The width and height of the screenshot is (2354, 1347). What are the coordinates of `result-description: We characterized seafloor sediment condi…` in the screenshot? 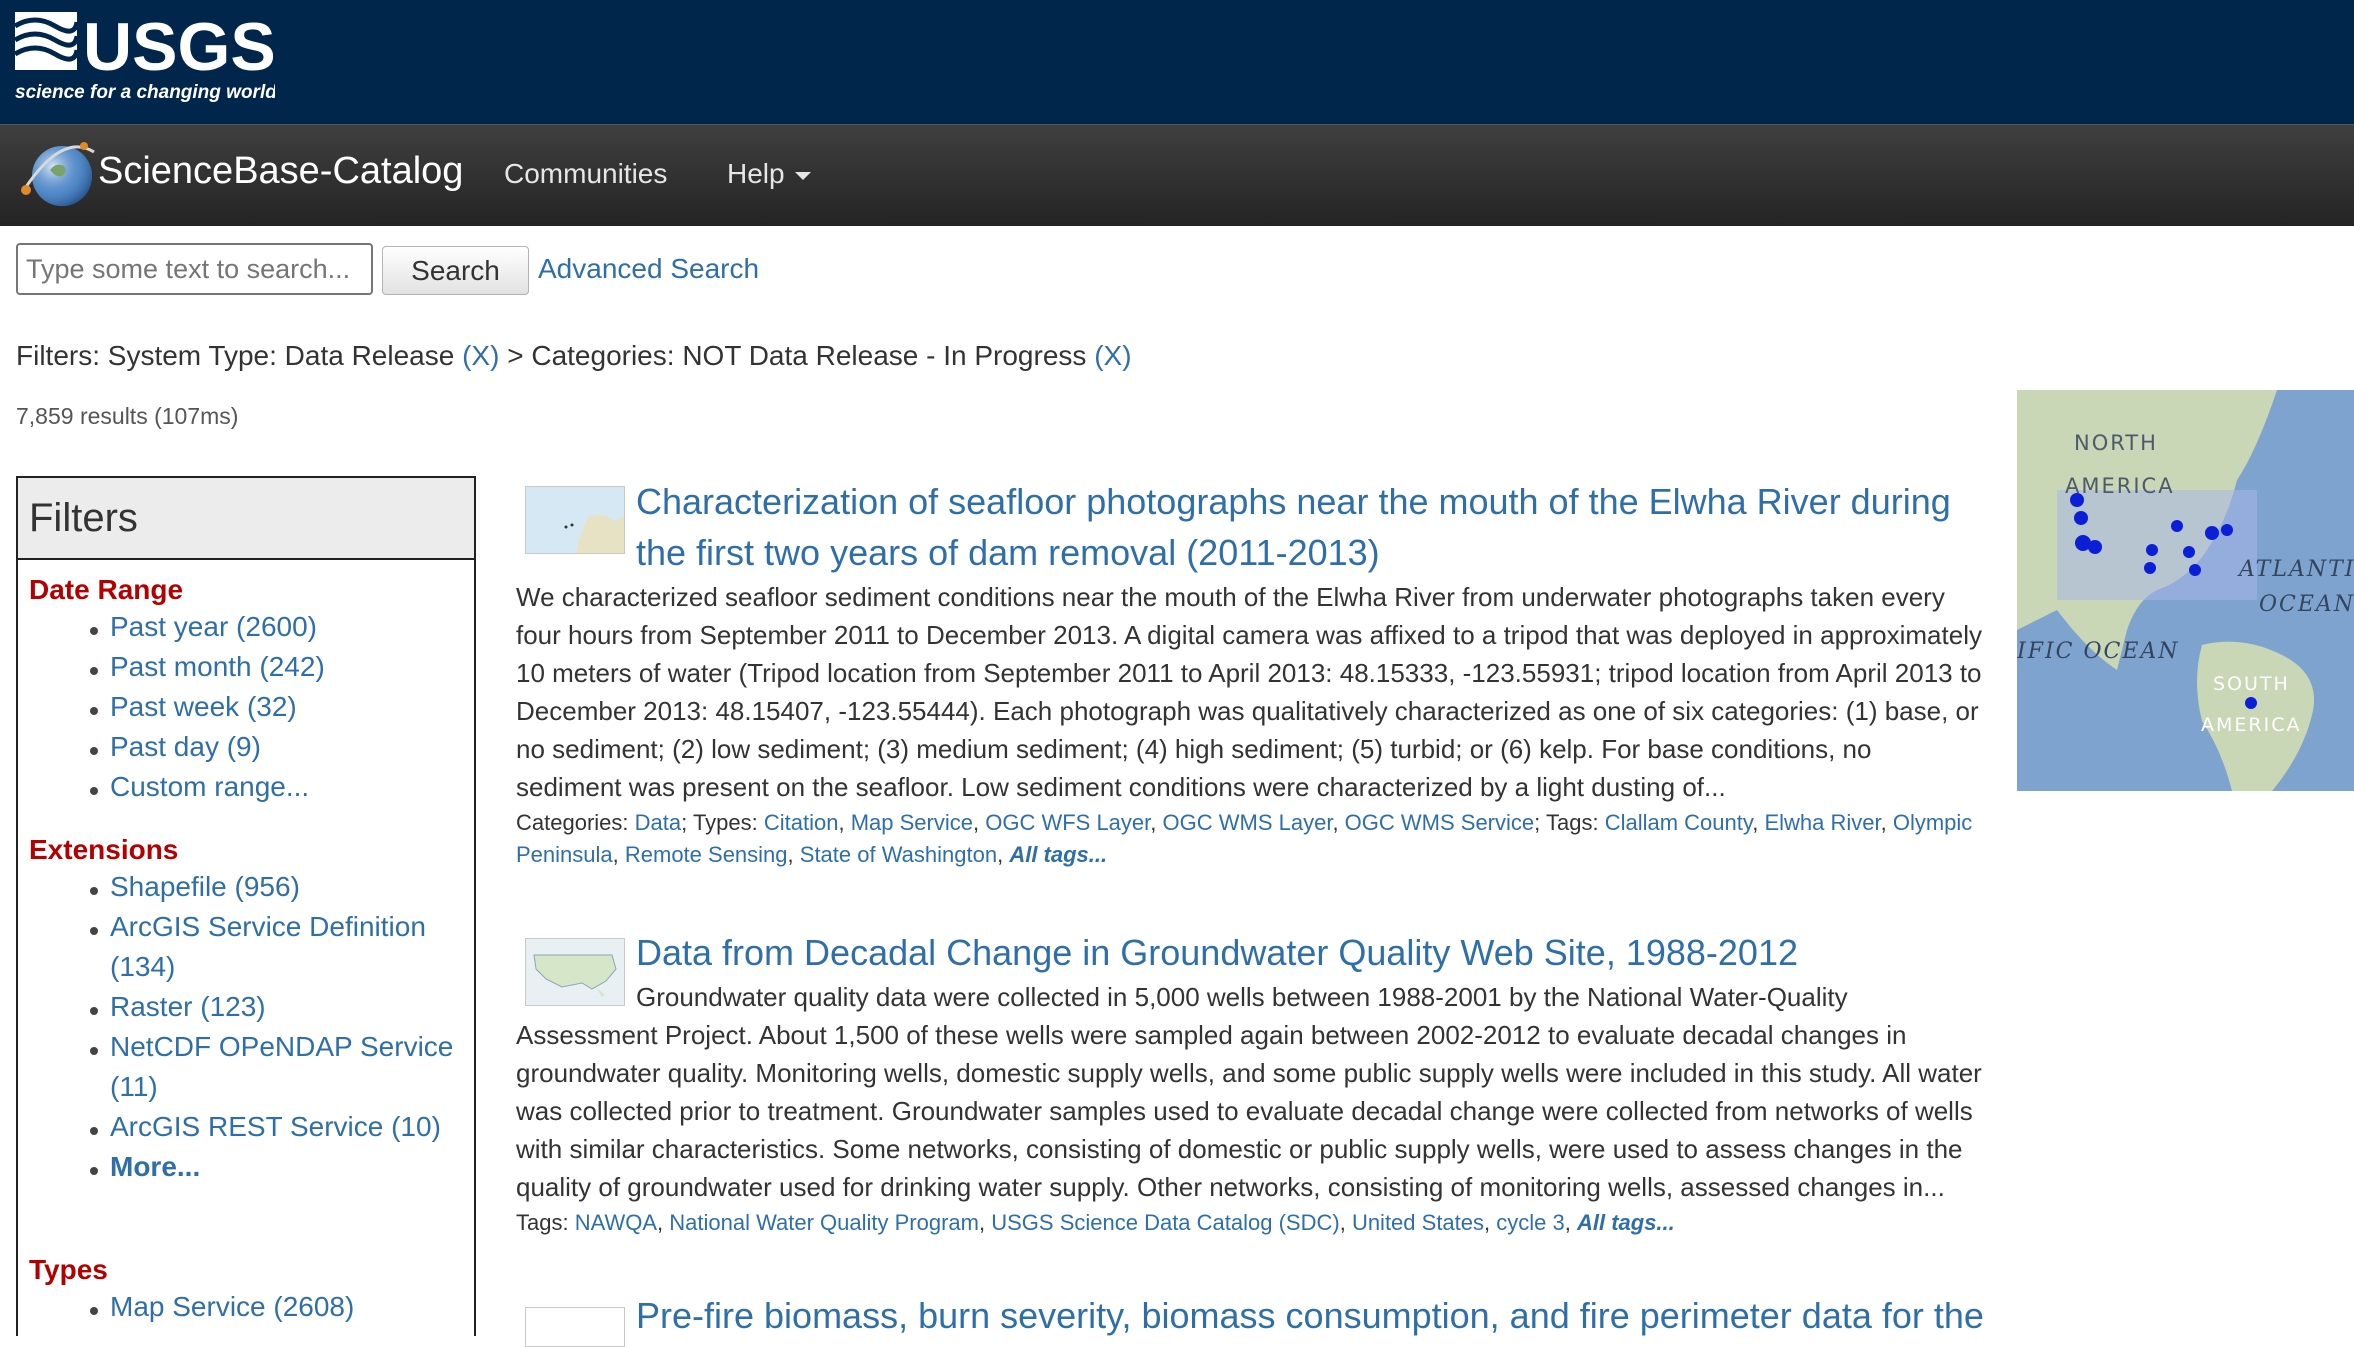 It's located at (1249, 692).